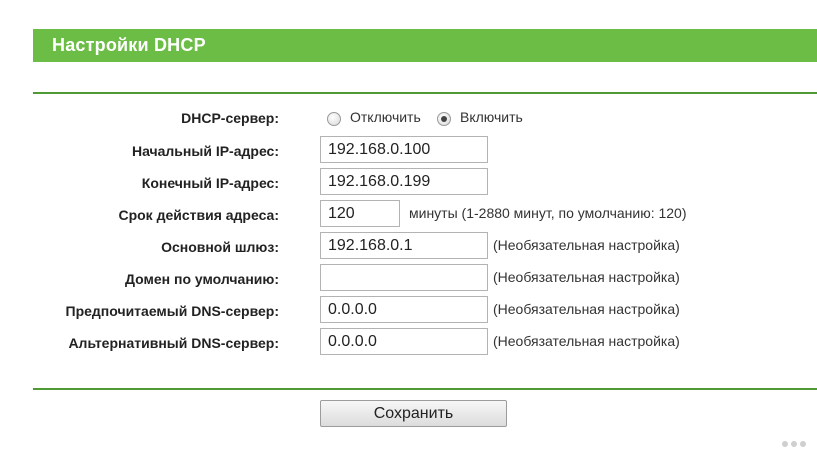 This screenshot has width=817, height=453. Describe the element at coordinates (586, 309) in the screenshot. I see `primary-dns-hint: (Необязательная настройка)` at that location.